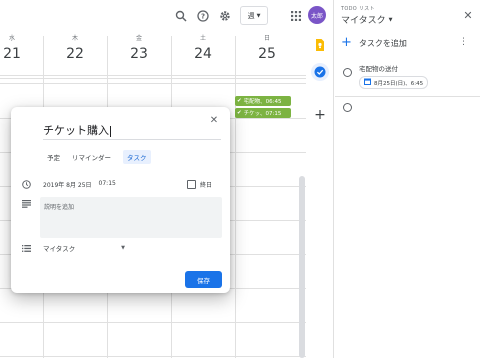  What do you see at coordinates (463, 42) in the screenshot?
I see `more-vert-icon: ⋮` at bounding box center [463, 42].